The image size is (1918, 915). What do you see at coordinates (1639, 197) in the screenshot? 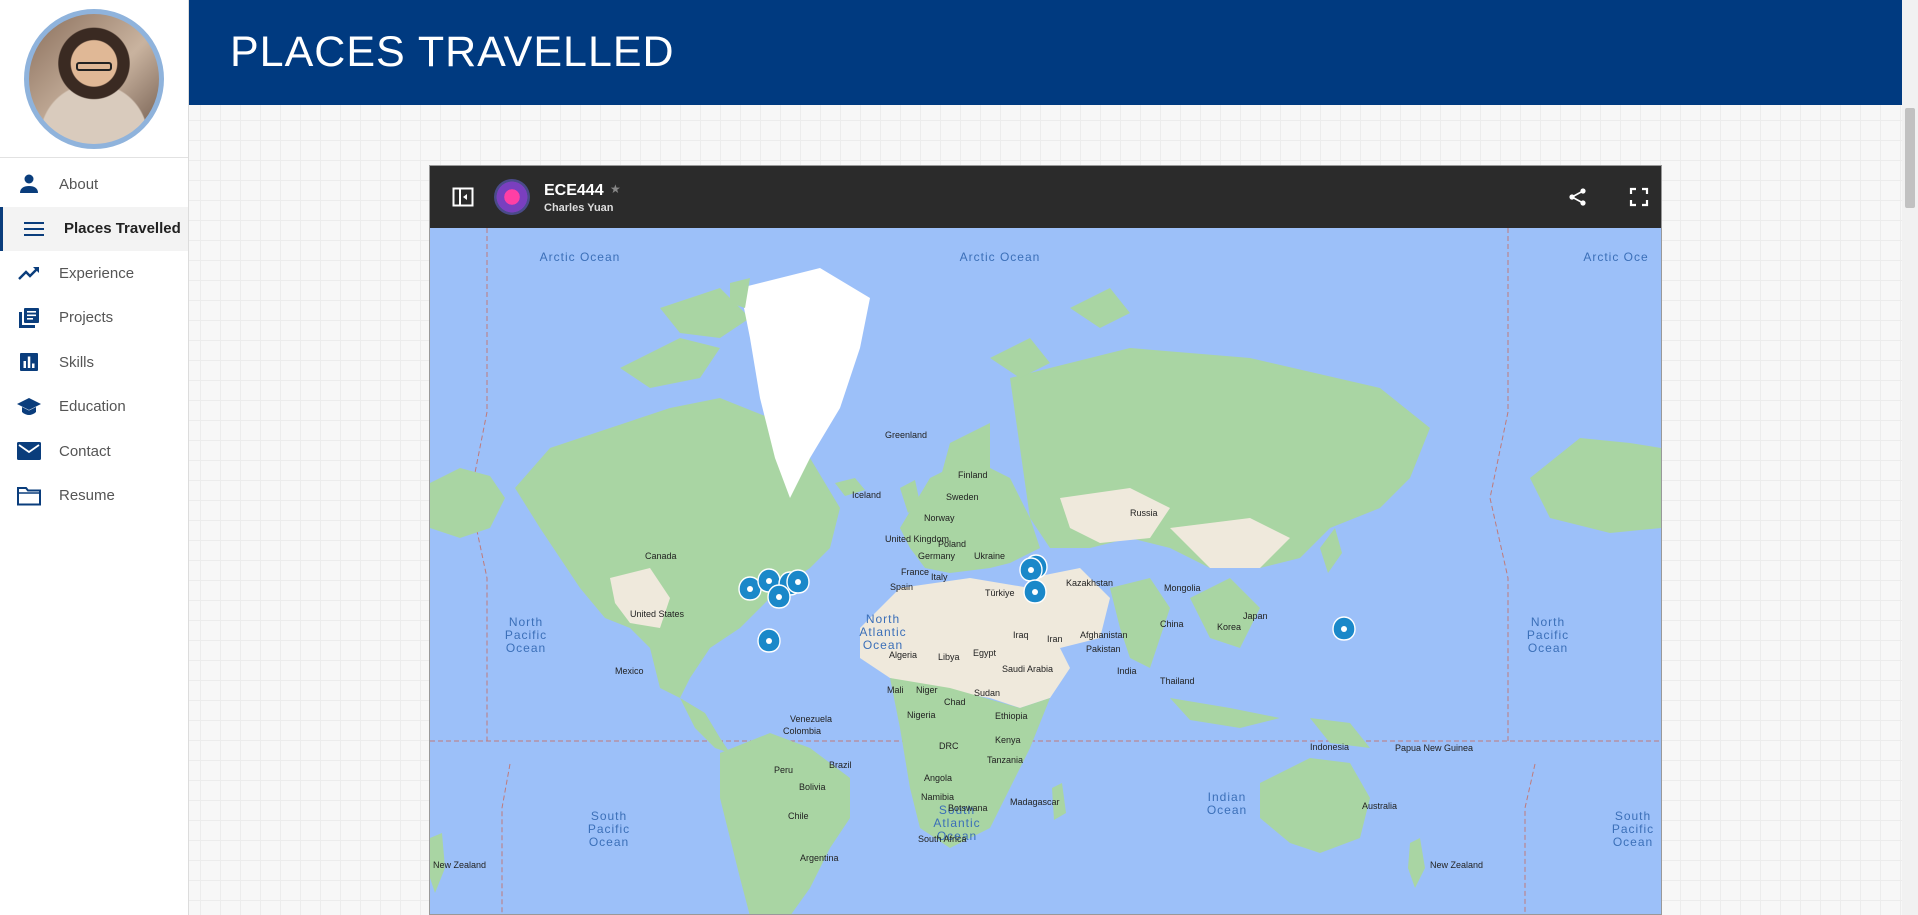
I see `fullscreen-icon` at bounding box center [1639, 197].